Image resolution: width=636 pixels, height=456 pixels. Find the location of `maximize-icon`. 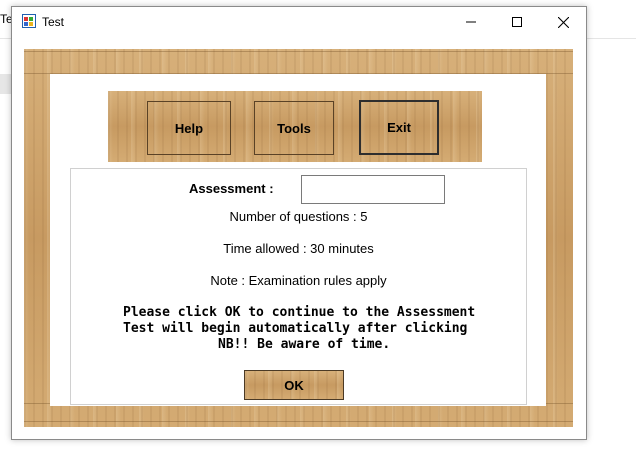

maximize-icon is located at coordinates (517, 22).